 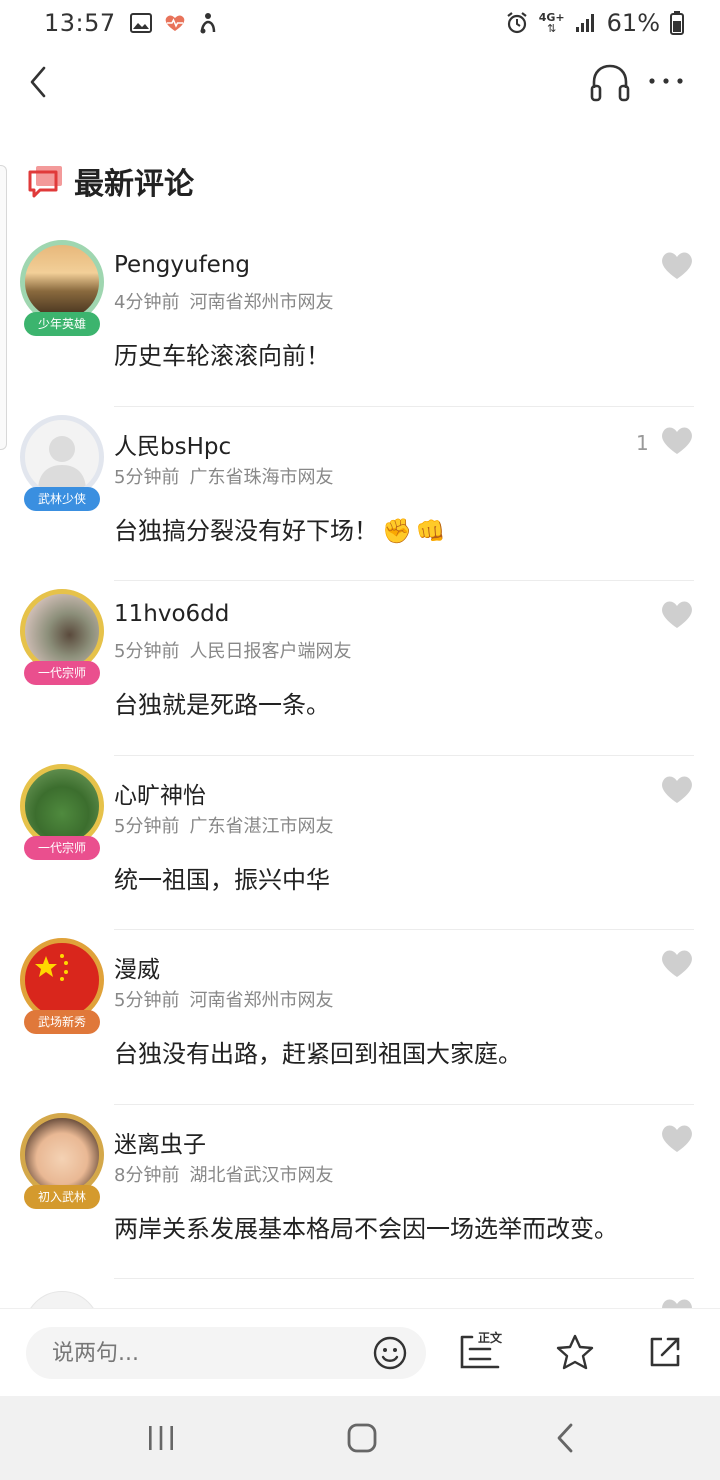 What do you see at coordinates (360, 319) in the screenshot?
I see `comment-item: 少年英雄 Pengyufeng 4分钟前 河南省郑州市网友 历史车轮滚滚向前！` at bounding box center [360, 319].